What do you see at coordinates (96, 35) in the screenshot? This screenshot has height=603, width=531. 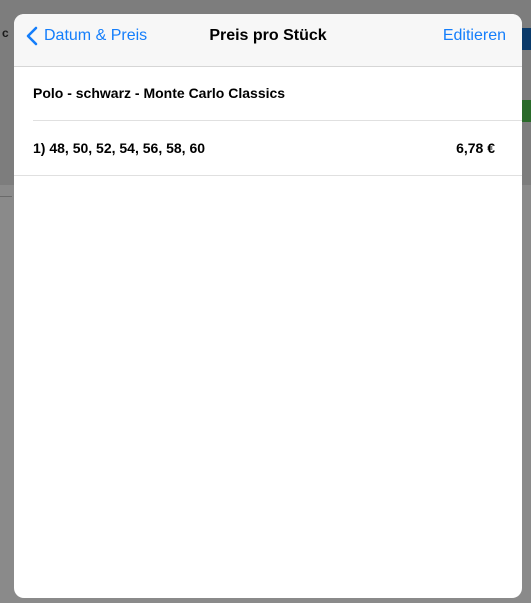 I see `back-button-label: Datum & Preis` at bounding box center [96, 35].